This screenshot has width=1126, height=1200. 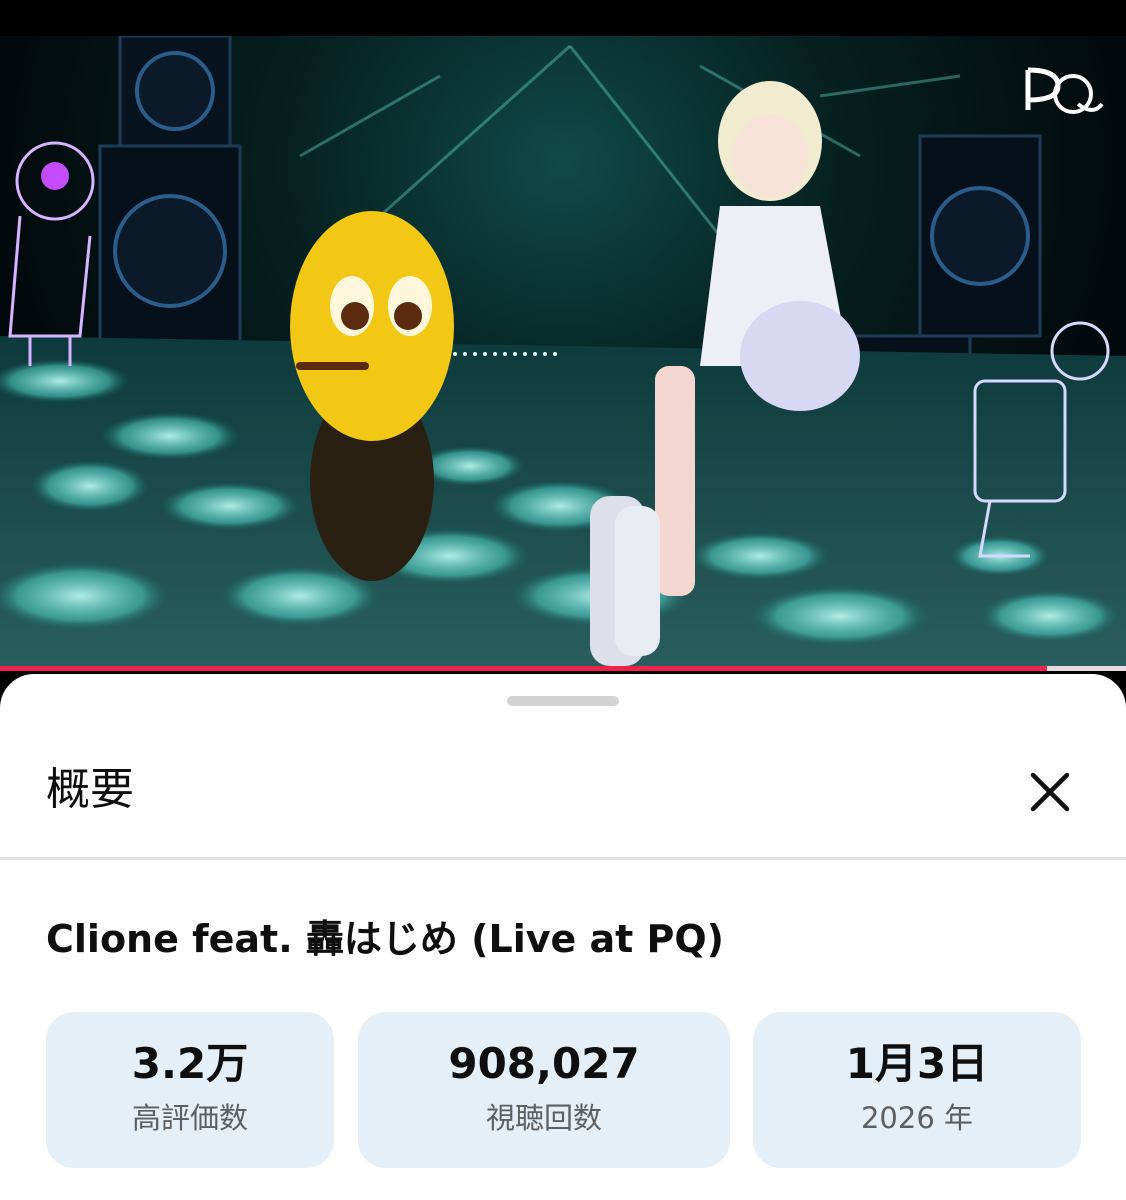 What do you see at coordinates (543, 1118) in the screenshot?
I see `views-label: 視聴回数` at bounding box center [543, 1118].